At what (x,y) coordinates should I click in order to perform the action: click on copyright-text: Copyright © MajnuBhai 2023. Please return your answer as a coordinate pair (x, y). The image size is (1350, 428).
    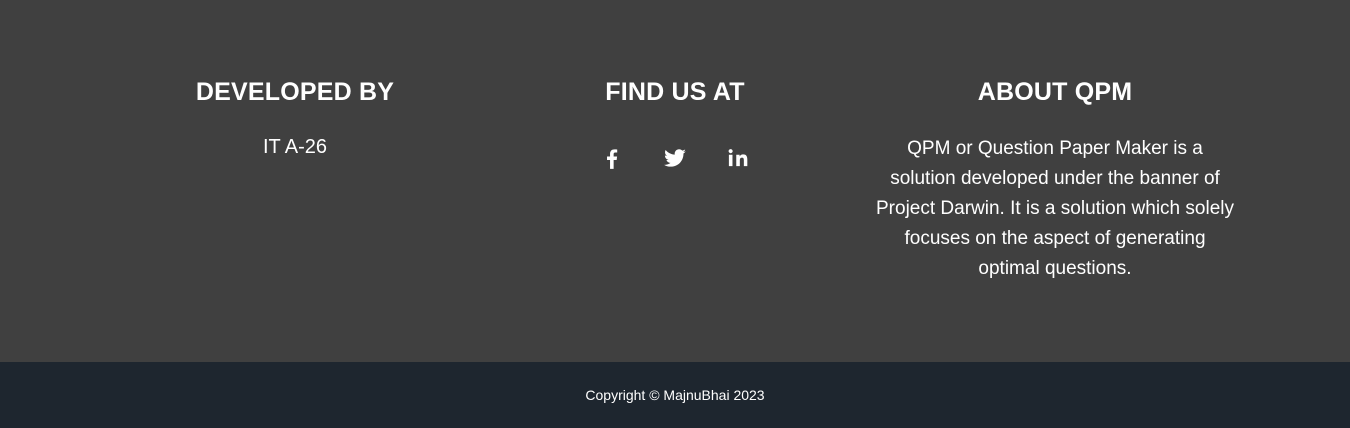
    Looking at the image, I should click on (675, 395).